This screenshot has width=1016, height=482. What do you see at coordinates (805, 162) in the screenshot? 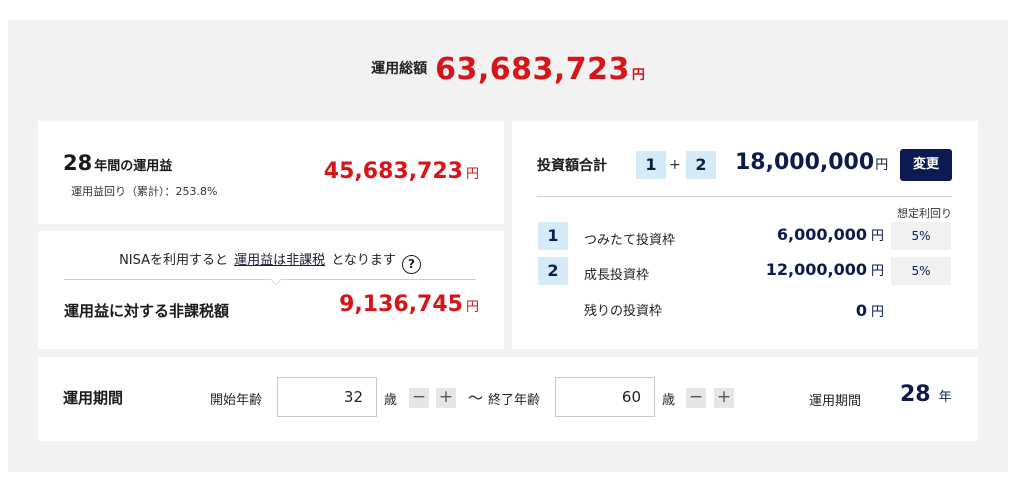
I see `investment-total-value: 18,000,000` at bounding box center [805, 162].